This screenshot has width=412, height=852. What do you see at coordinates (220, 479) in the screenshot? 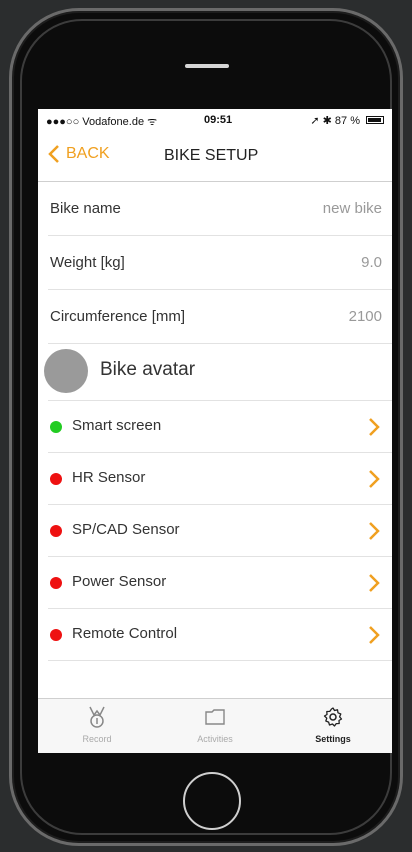
I see `sensor-row-hr: HR Sensor` at bounding box center [220, 479].